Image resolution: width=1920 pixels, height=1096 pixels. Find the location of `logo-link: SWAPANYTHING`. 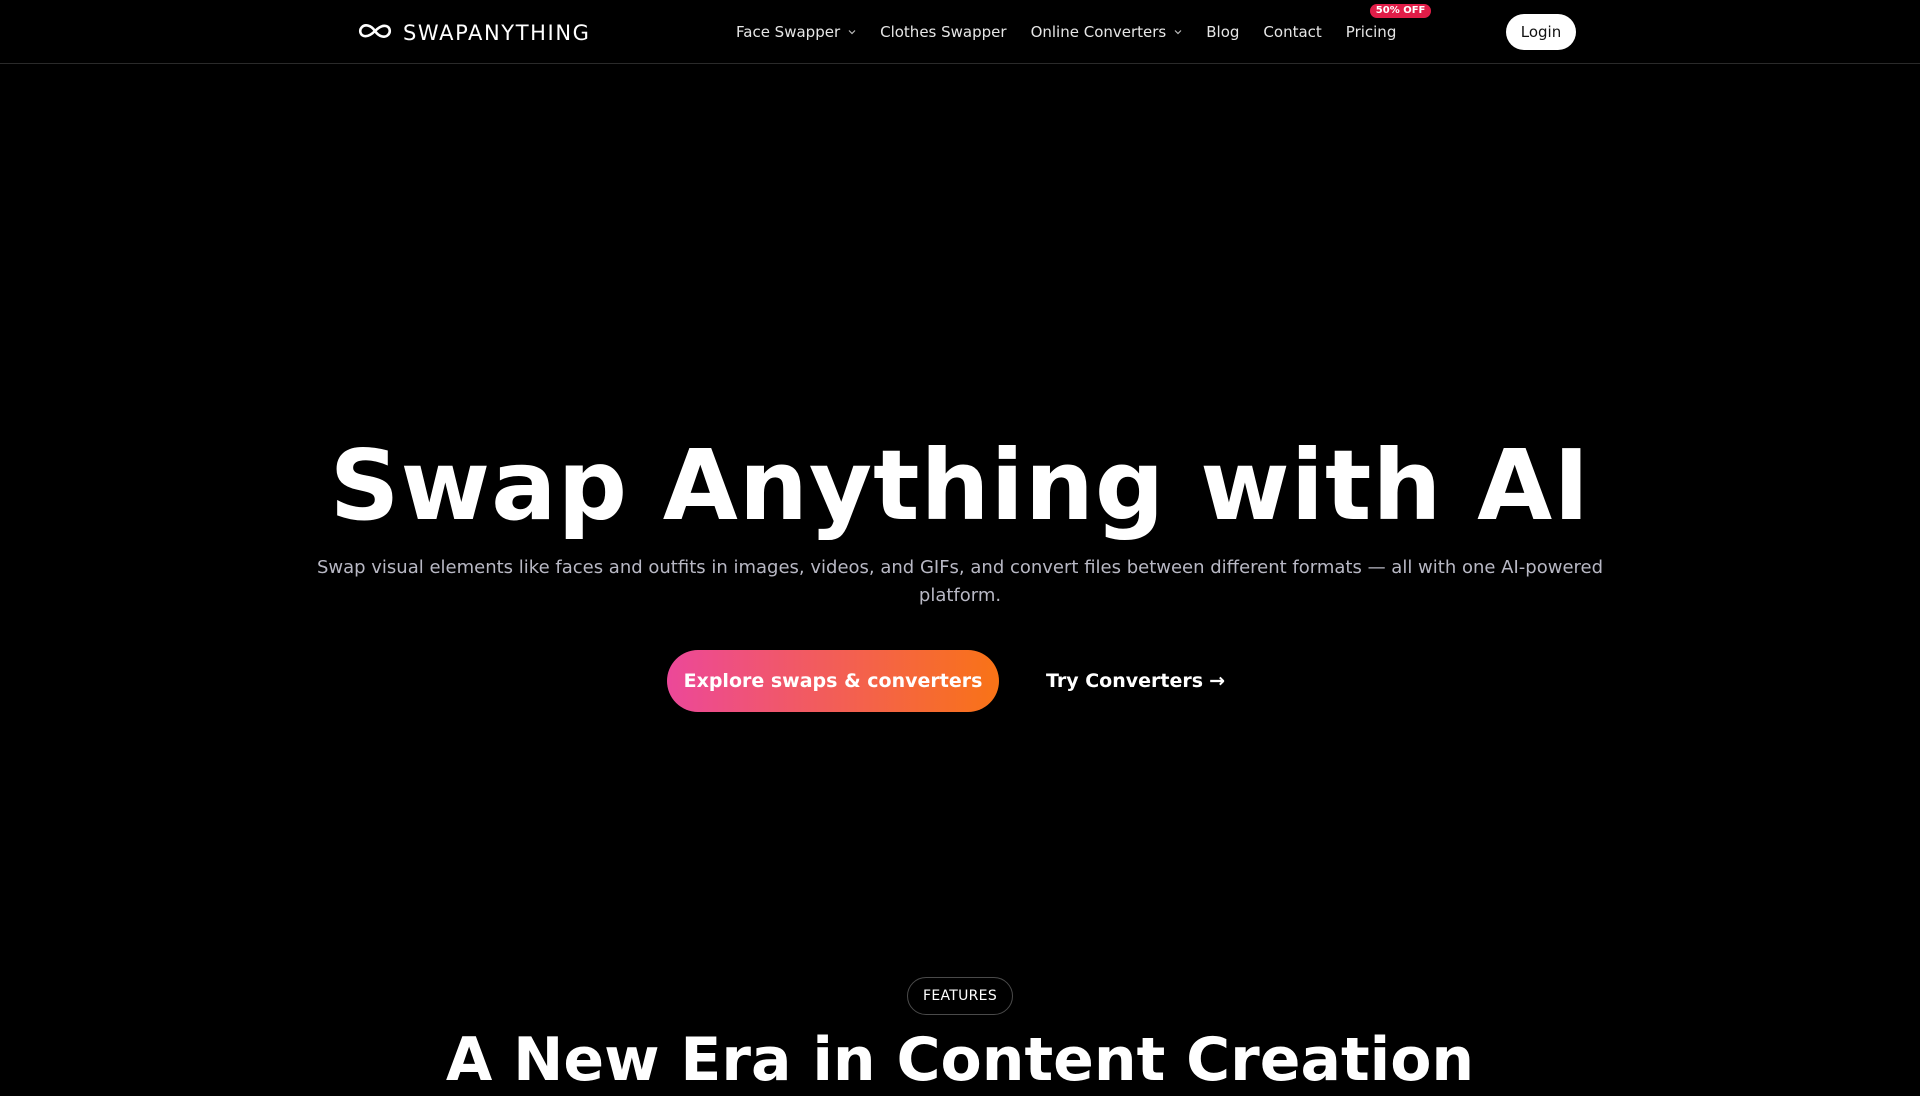

logo-link: SWAPANYTHING is located at coordinates (474, 33).